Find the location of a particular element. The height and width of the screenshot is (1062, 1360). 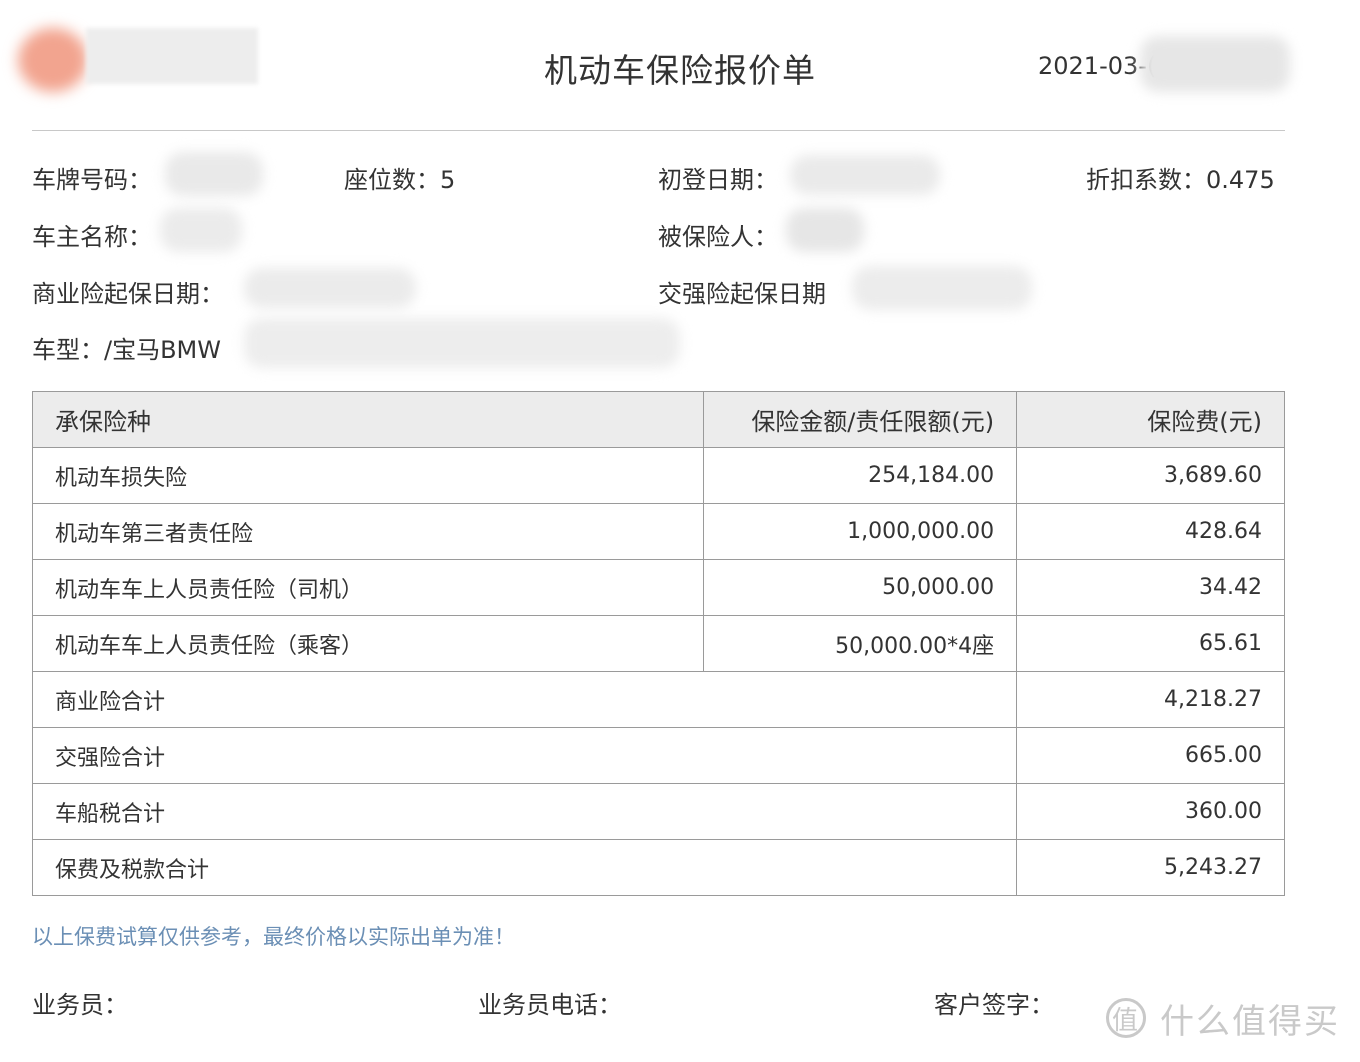

table-row: 机动车第三者责任险 1,000,000.00 428.64 is located at coordinates (658, 531).